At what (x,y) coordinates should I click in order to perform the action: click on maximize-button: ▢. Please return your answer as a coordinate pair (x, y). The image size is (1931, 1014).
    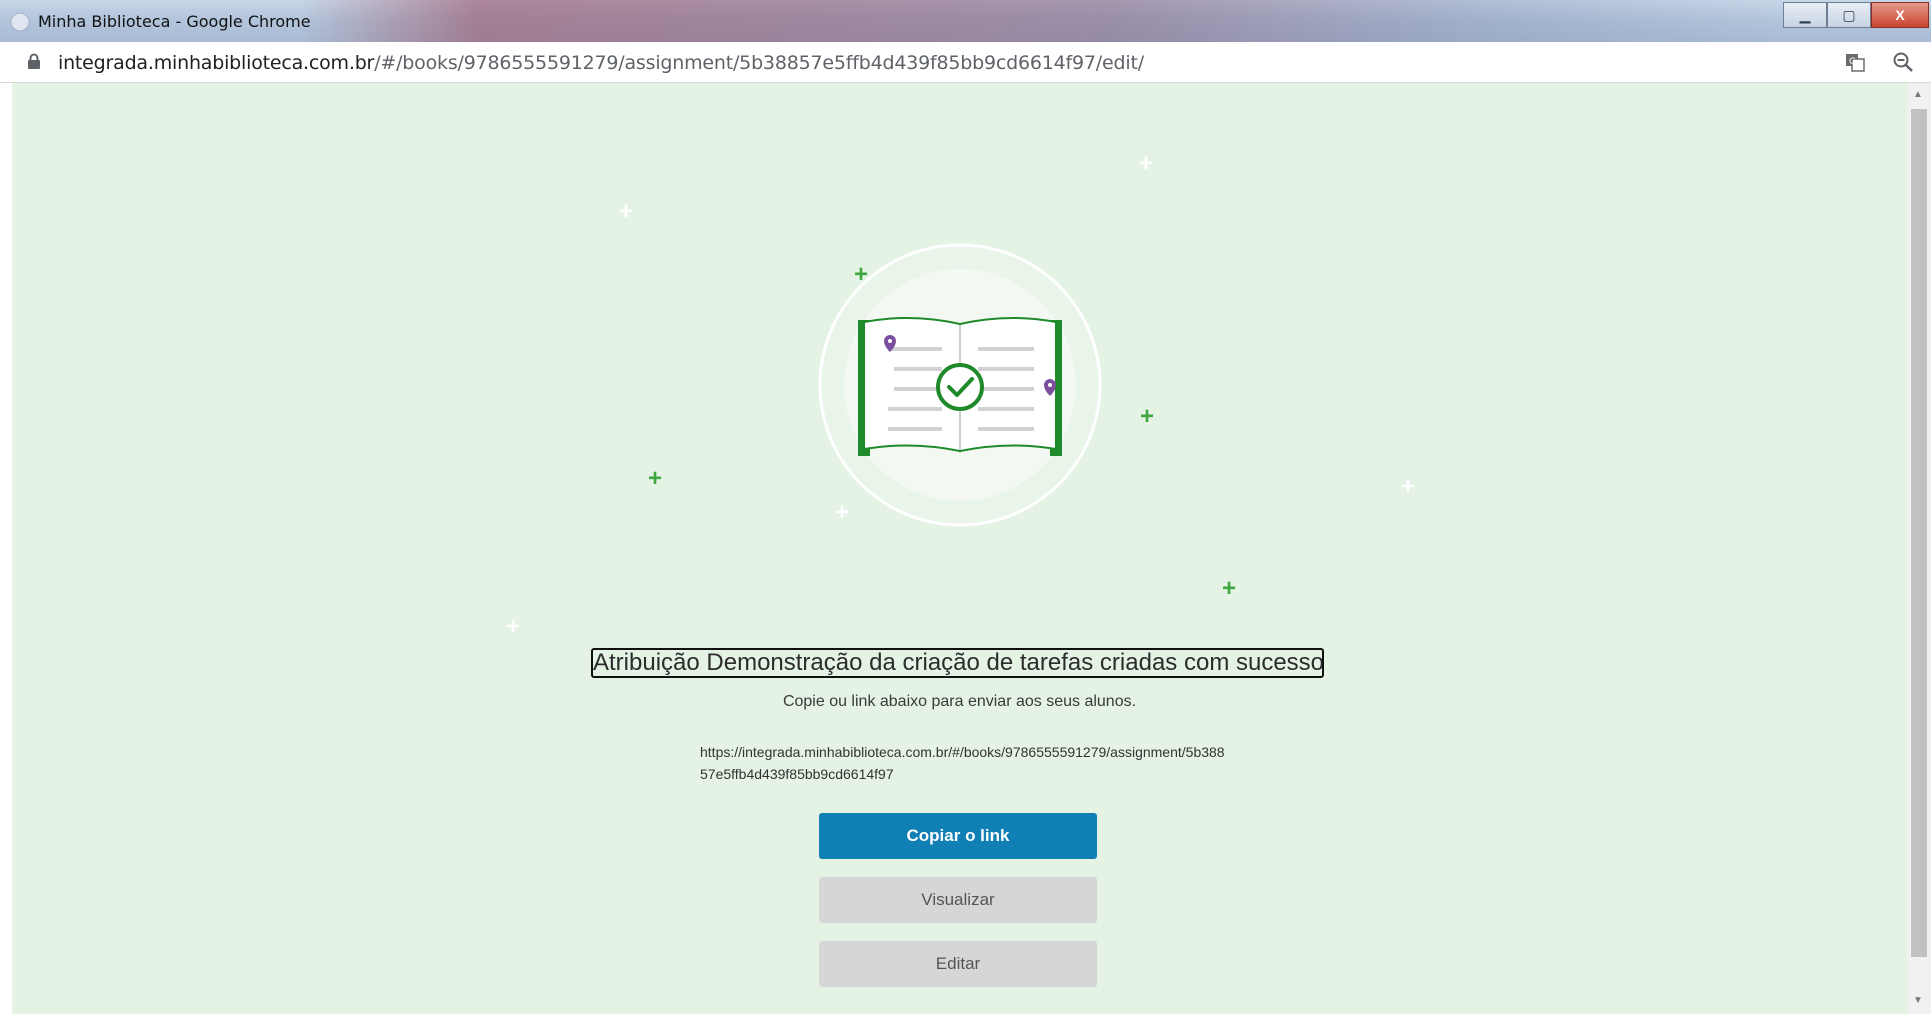
    Looking at the image, I should click on (1849, 15).